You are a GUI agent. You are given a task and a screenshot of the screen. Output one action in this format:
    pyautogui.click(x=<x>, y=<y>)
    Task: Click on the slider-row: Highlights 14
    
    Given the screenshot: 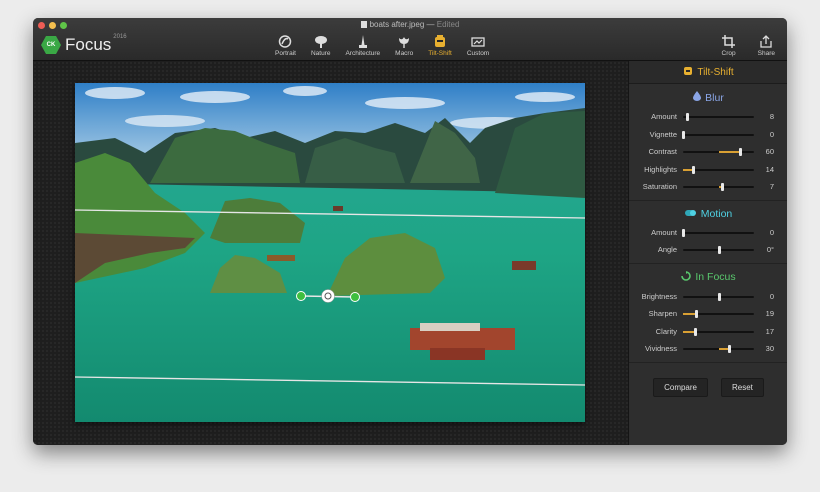 What is the action you would take?
    pyautogui.click(x=708, y=170)
    